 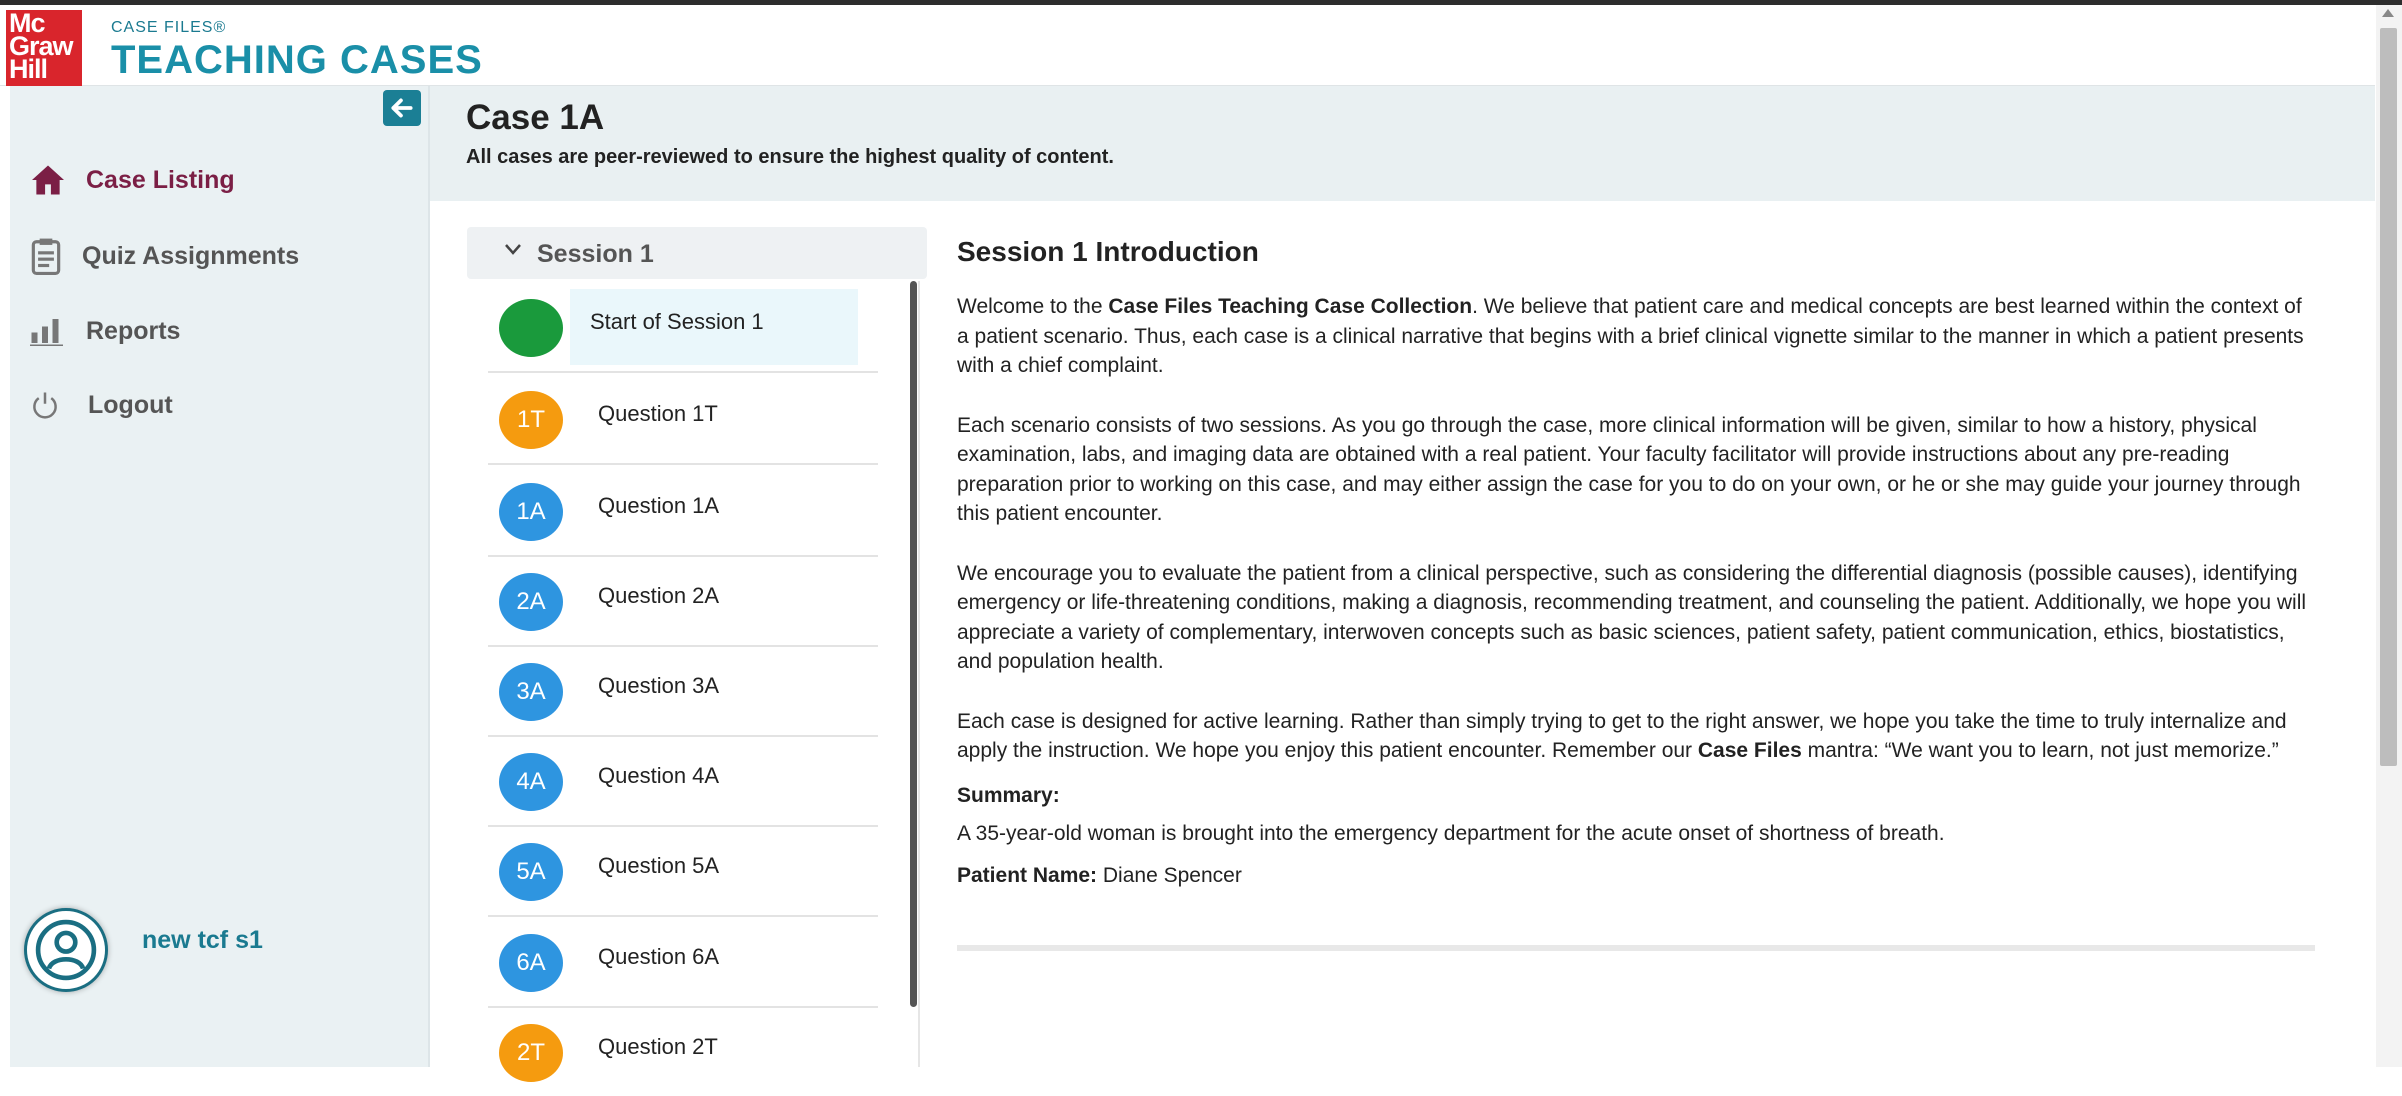 I want to click on power-icon, so click(x=50, y=405).